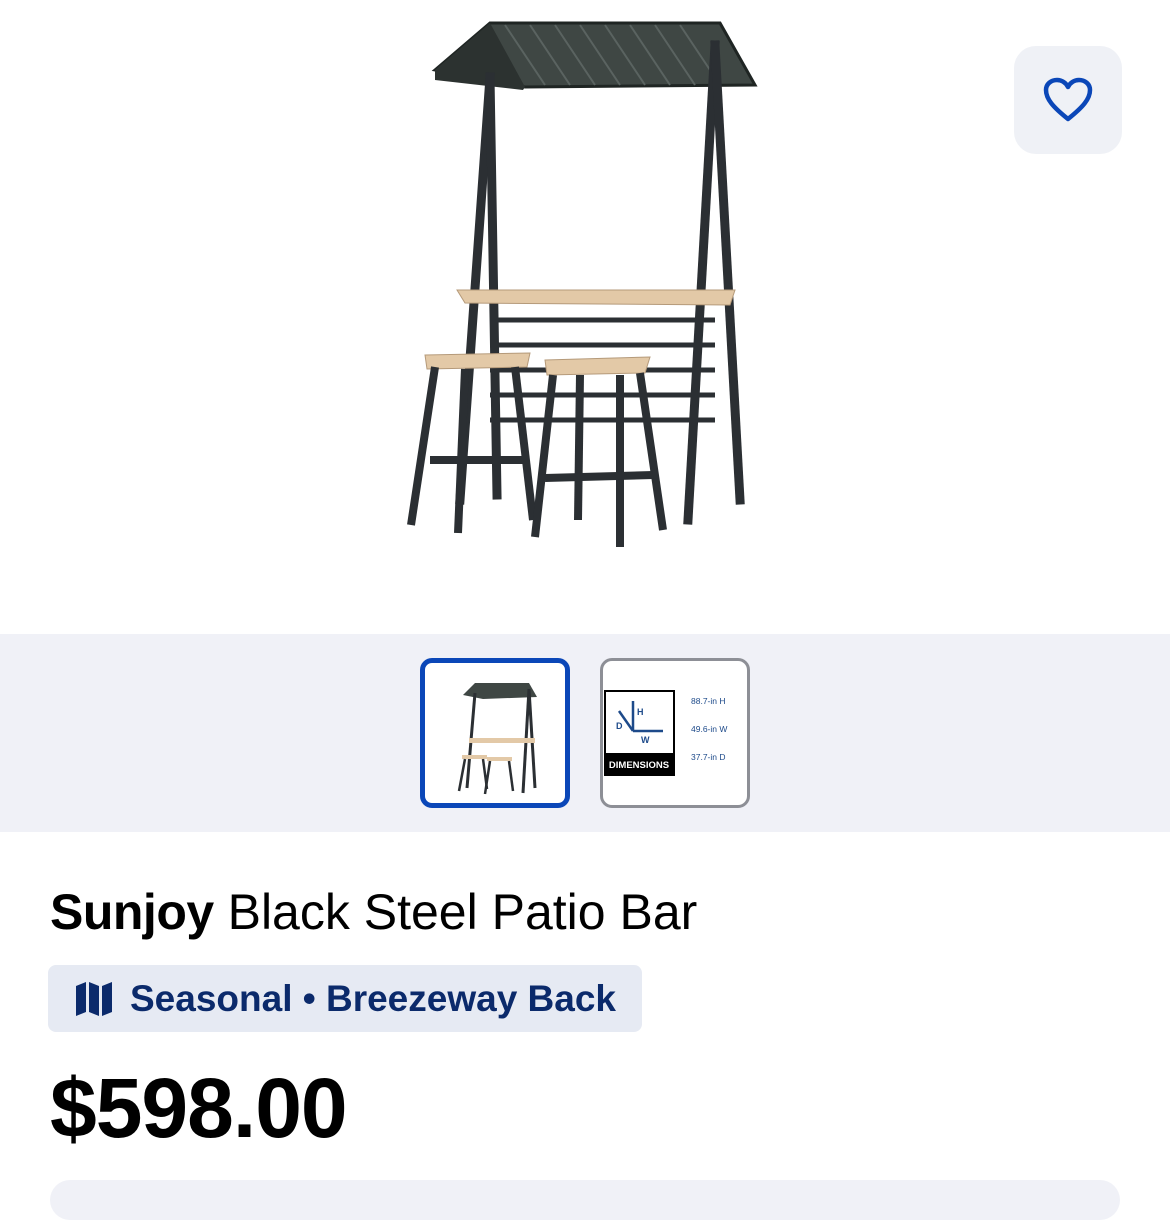 The image size is (1170, 1220). I want to click on product-name: Black Steel Patio Bar, so click(462, 912).